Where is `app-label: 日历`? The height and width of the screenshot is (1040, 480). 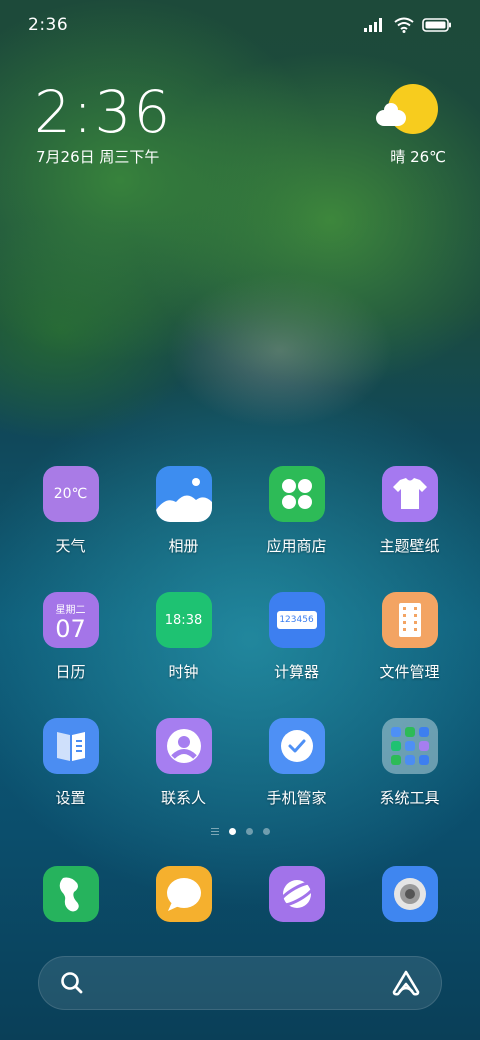
app-label: 日历 is located at coordinates (70, 672).